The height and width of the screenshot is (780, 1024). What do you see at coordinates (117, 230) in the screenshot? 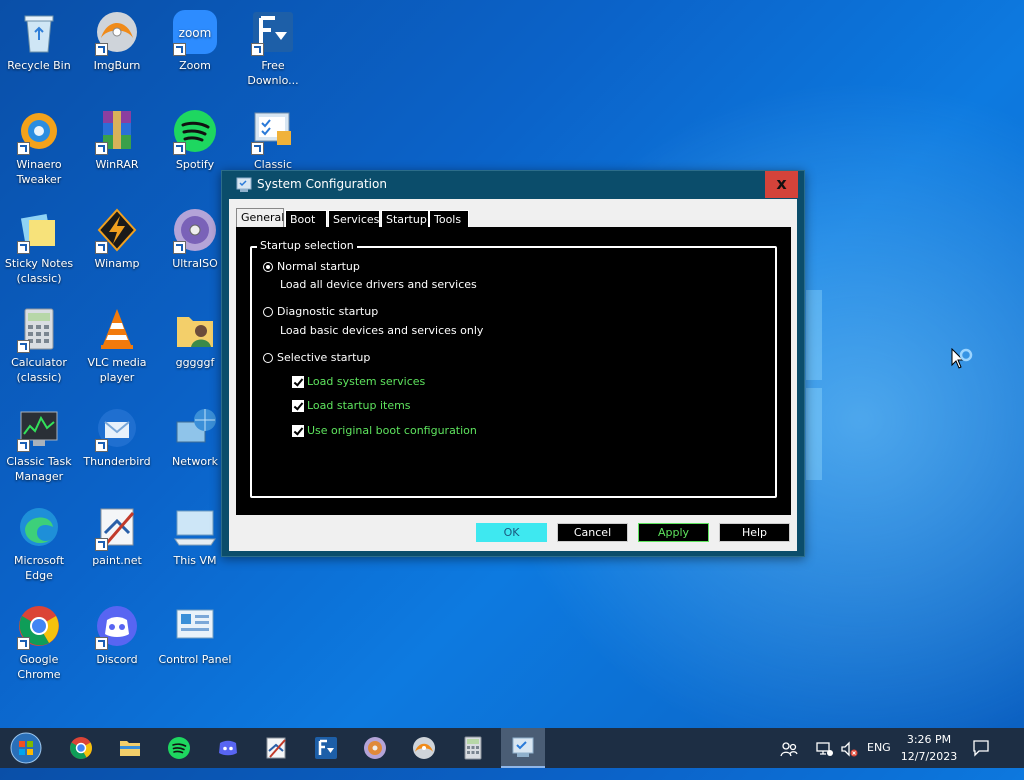
I see `winamp-icon` at bounding box center [117, 230].